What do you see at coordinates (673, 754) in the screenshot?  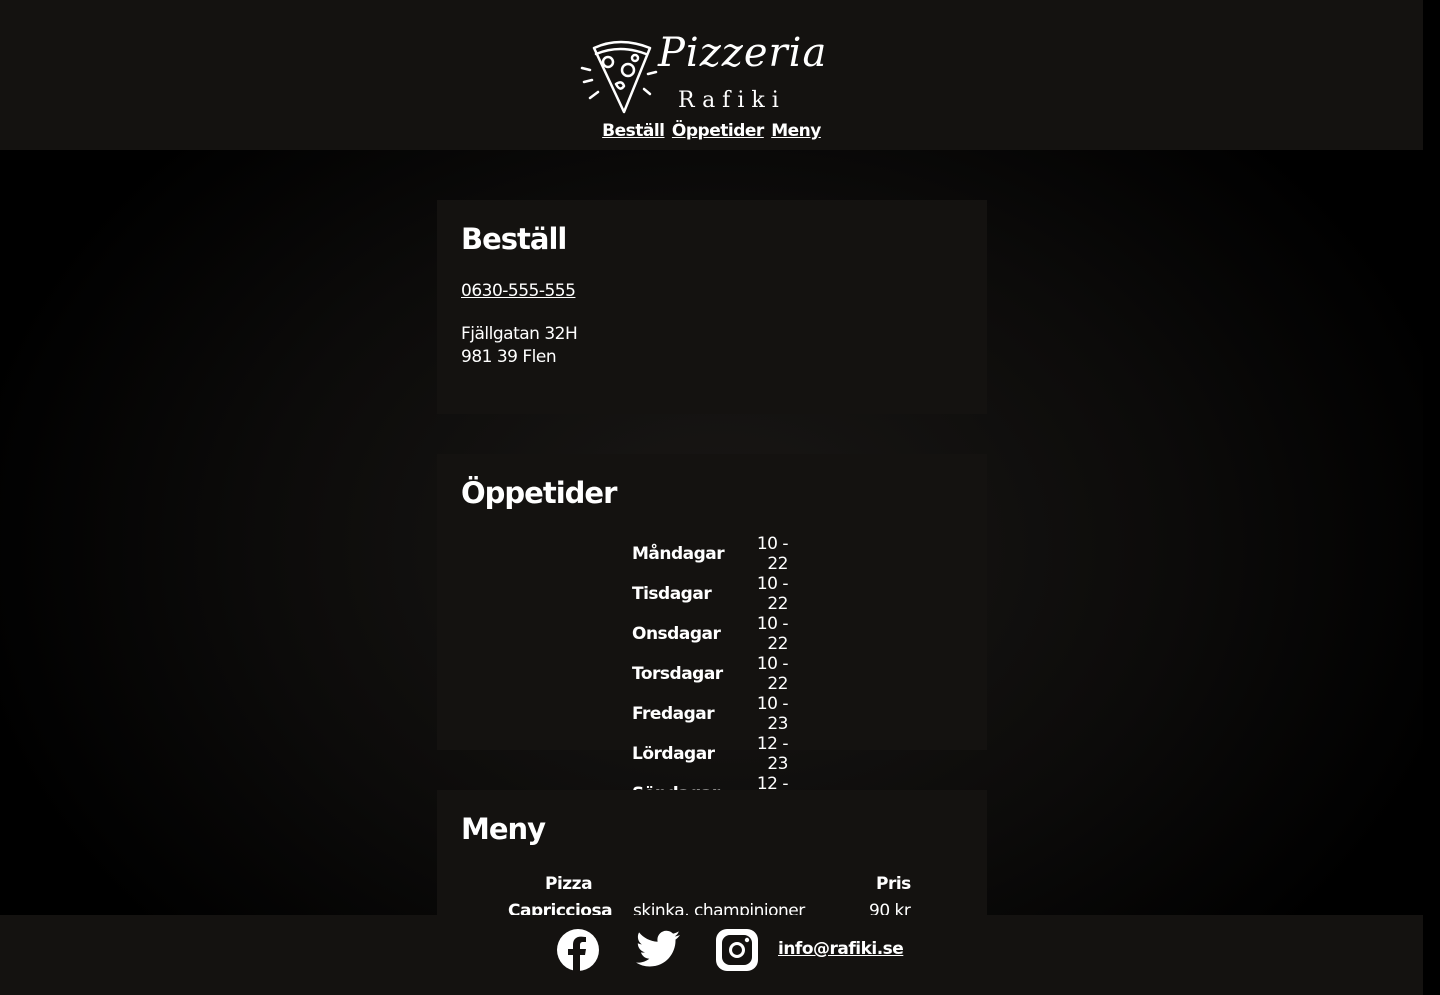 I see `hours-day: Lördagar` at bounding box center [673, 754].